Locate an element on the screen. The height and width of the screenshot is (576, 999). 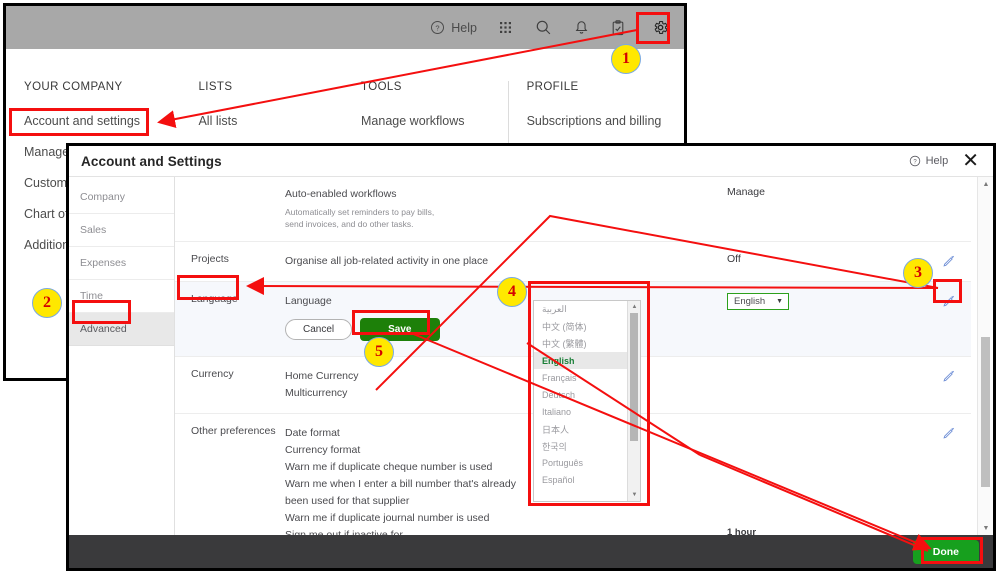
highlight-advanced-tab is located at coordinates (101, 312).